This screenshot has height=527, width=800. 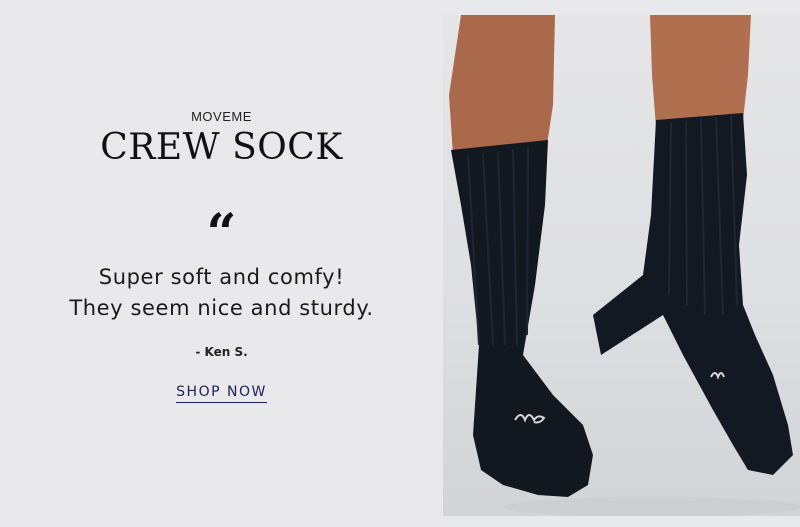 What do you see at coordinates (221, 277) in the screenshot?
I see `quote-line-1: Super soft and comfy!` at bounding box center [221, 277].